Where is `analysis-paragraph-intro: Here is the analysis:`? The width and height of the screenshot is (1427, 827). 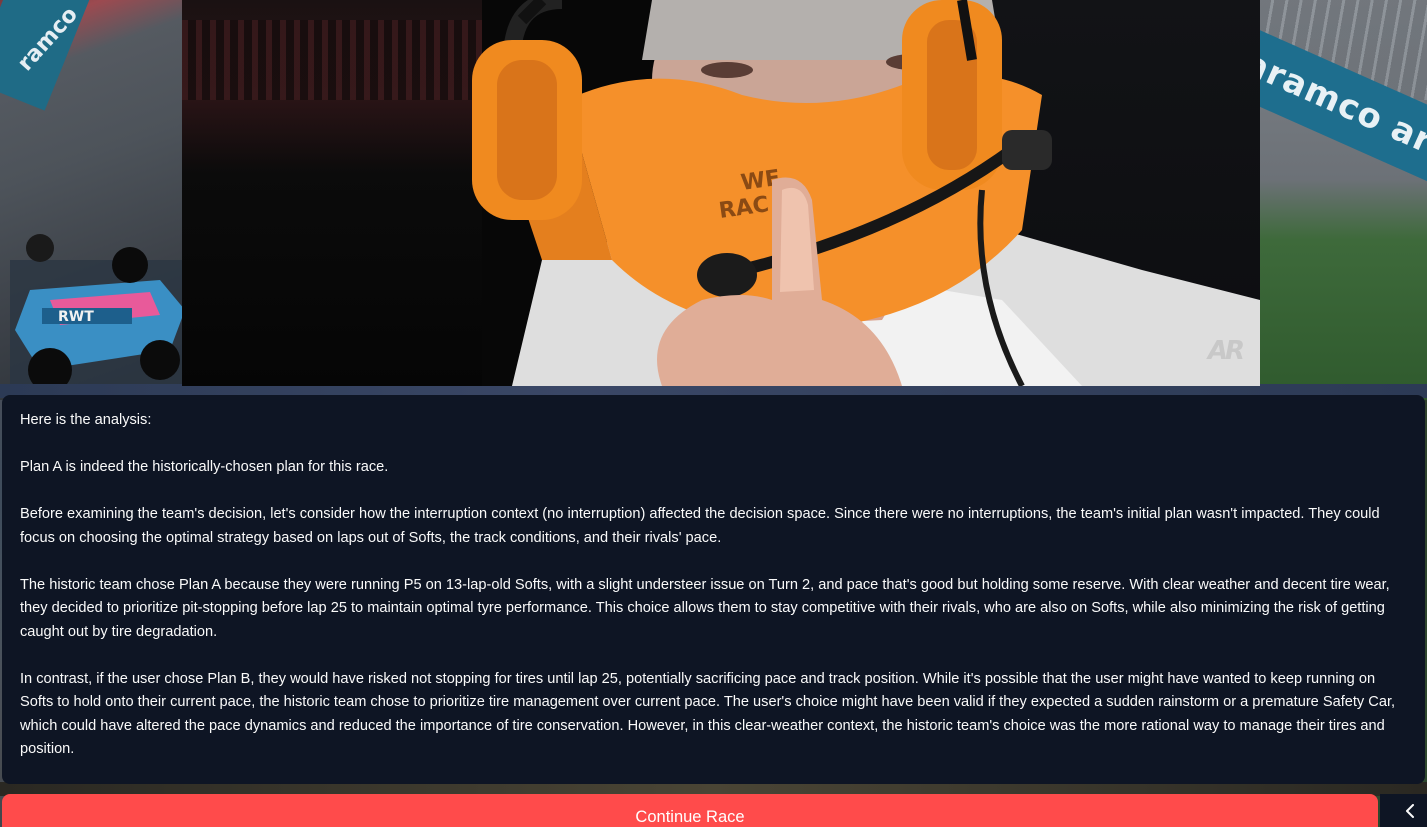 analysis-paragraph-intro: Here is the analysis: is located at coordinates (86, 420).